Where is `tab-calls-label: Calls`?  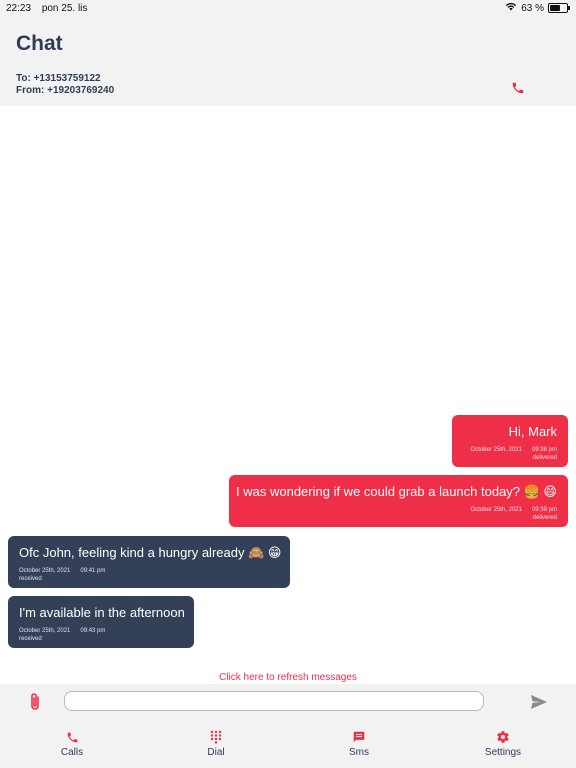 tab-calls-label: Calls is located at coordinates (72, 752).